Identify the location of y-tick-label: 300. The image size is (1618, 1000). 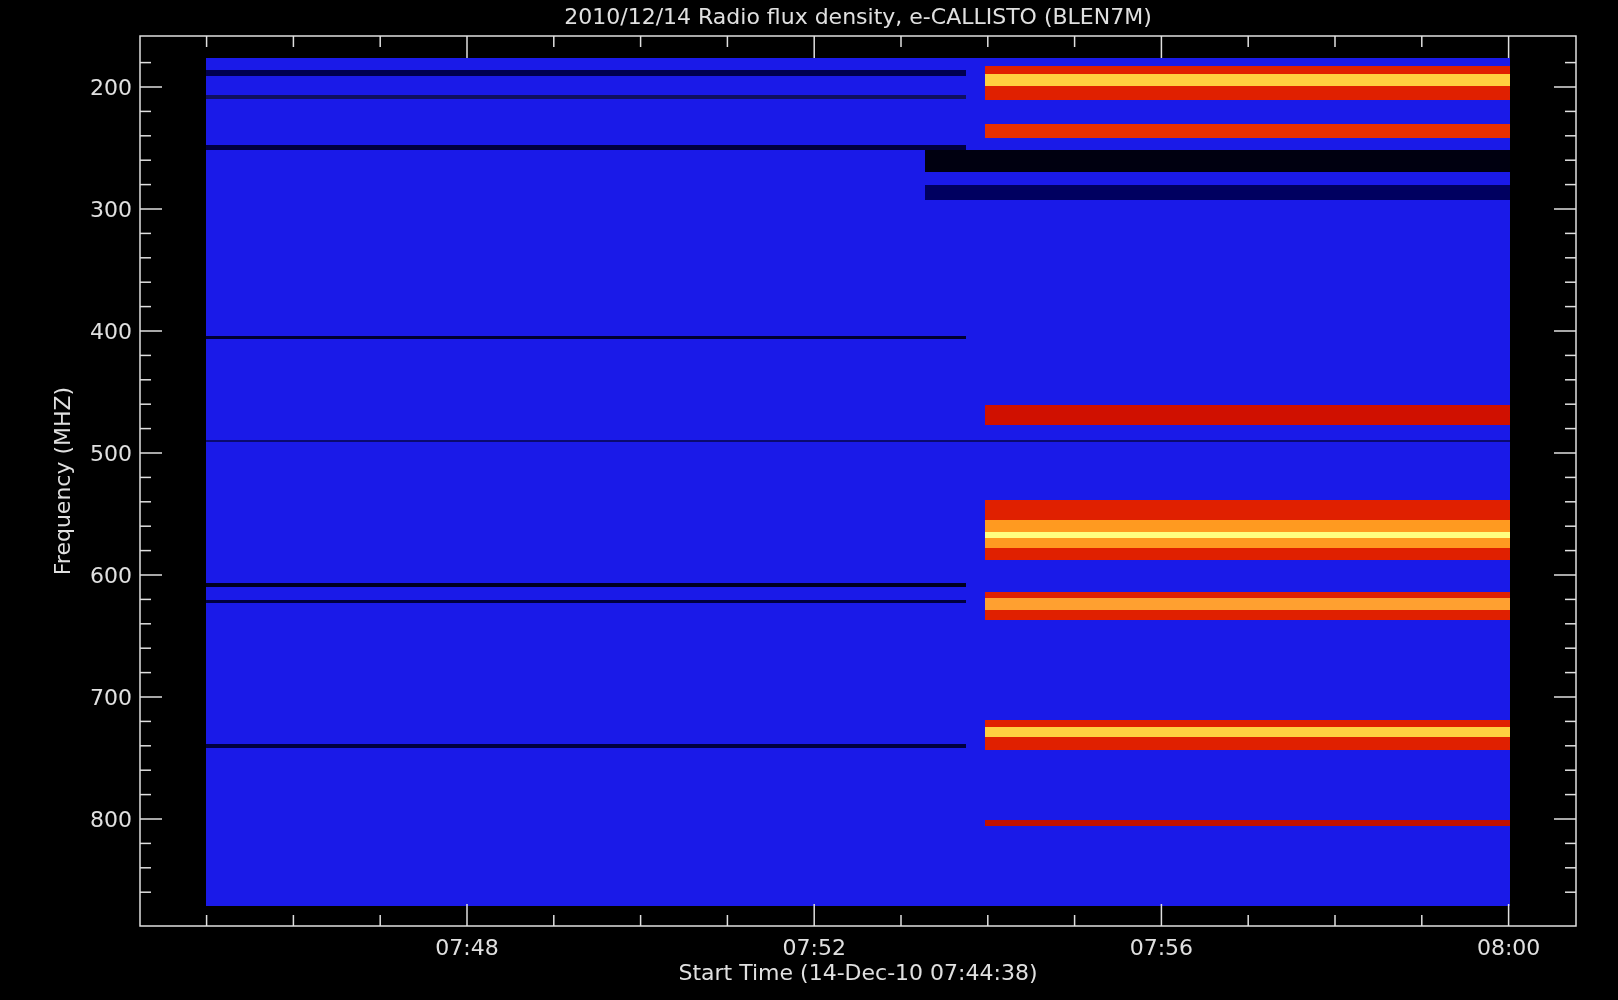
(111, 209).